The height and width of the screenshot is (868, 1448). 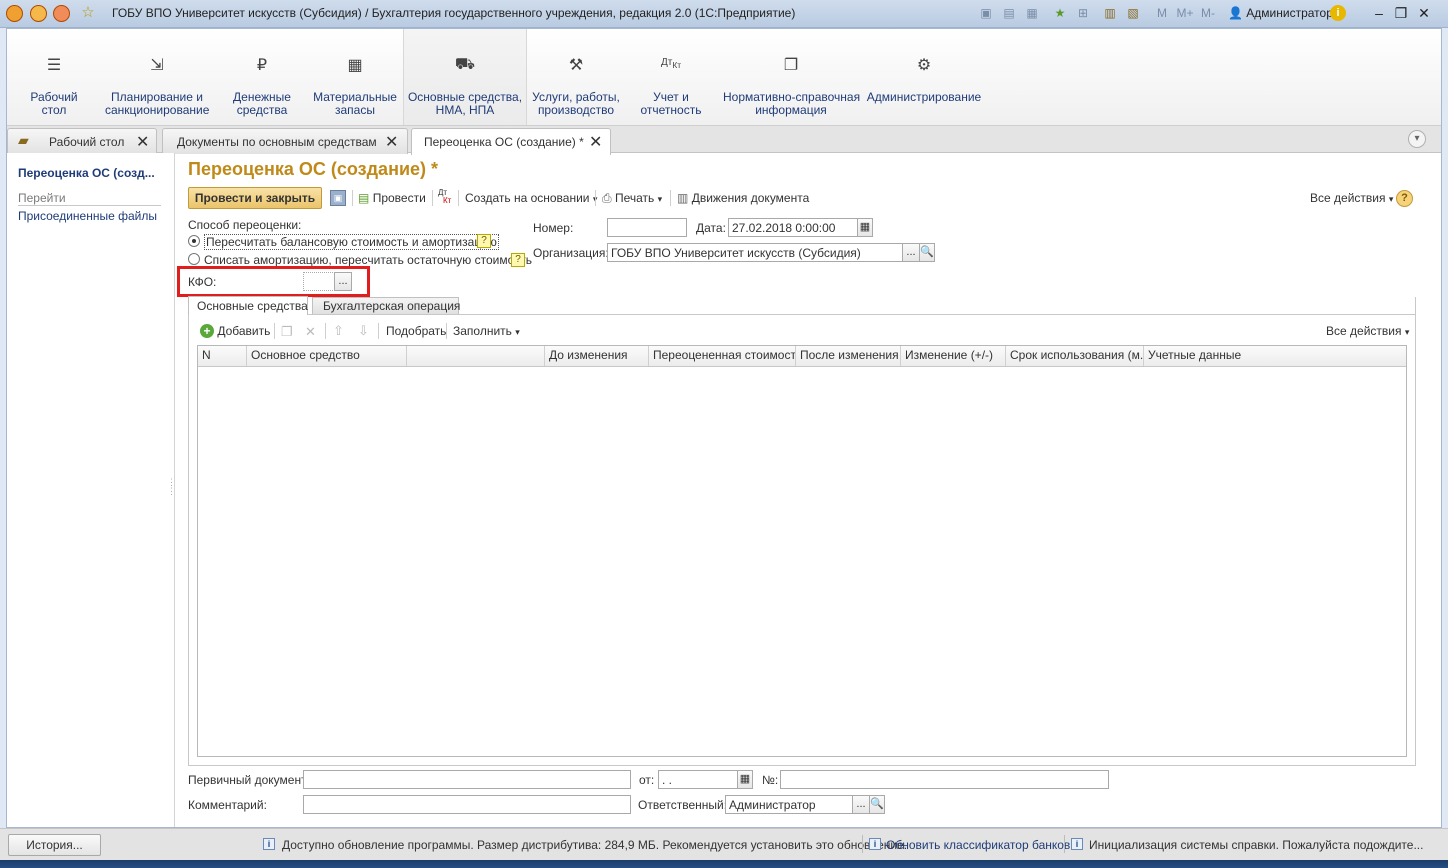 I want to click on m-plus-button: M+, so click(x=1185, y=13).